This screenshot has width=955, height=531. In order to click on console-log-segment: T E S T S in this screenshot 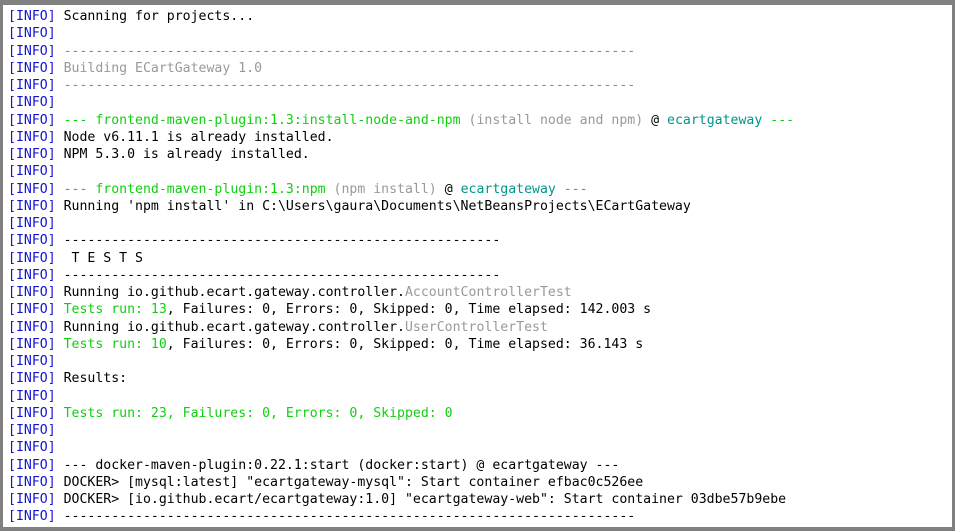, I will do `click(99, 258)`.